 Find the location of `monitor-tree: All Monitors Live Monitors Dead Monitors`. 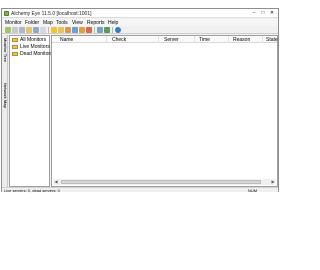

monitor-tree: All Monitors Live Monitors Dead Monitors is located at coordinates (31, 111).